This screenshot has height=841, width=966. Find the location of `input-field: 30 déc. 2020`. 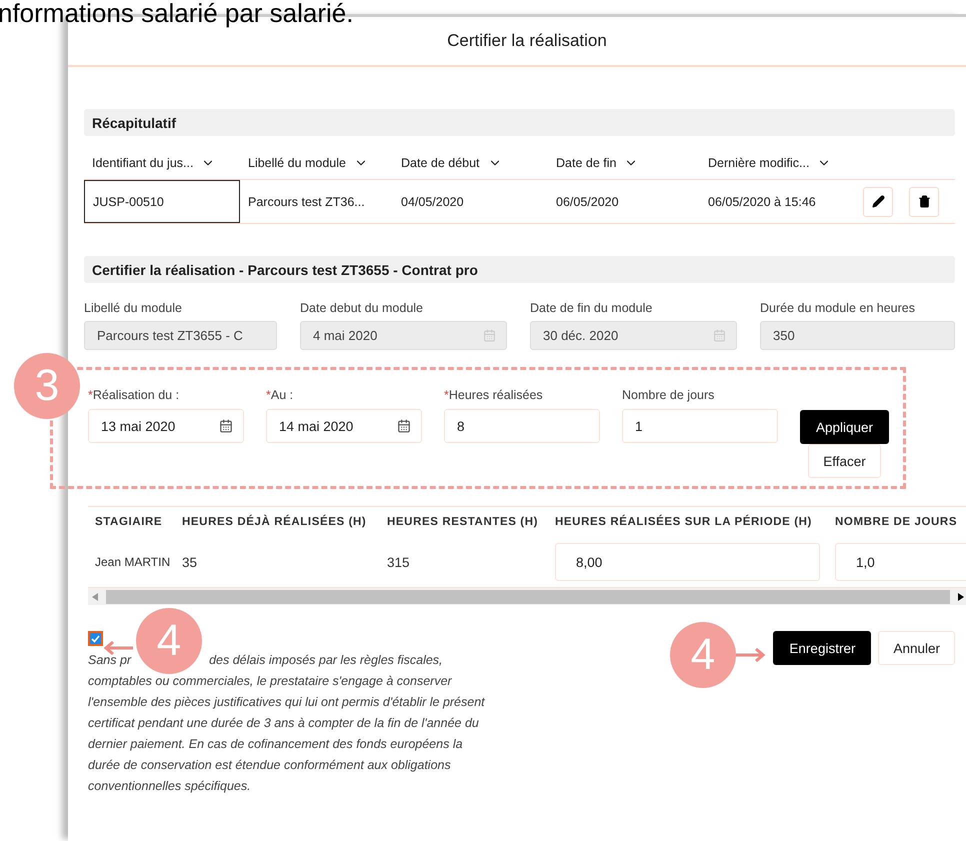

input-field: 30 déc. 2020 is located at coordinates (633, 335).